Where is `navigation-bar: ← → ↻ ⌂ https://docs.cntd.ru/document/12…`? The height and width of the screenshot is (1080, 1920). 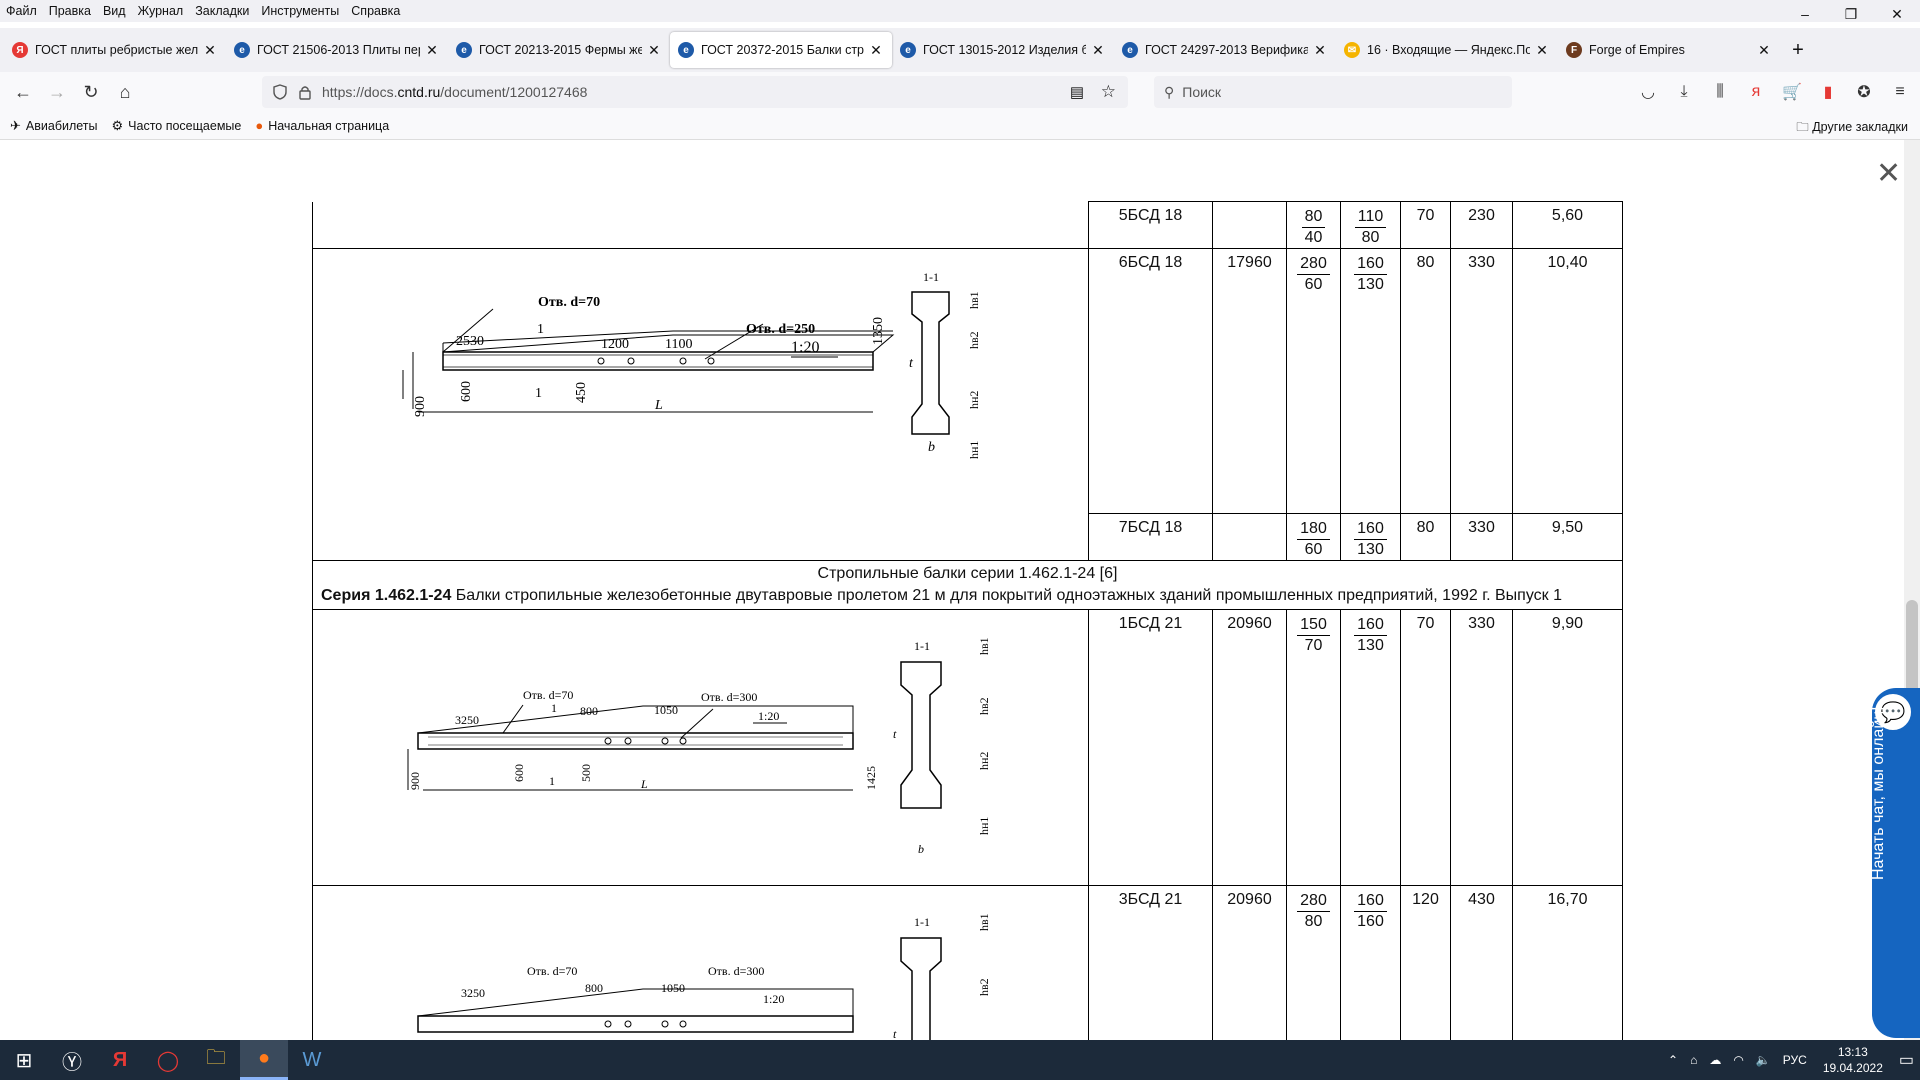 navigation-bar: ← → ↻ ⌂ https://docs.cntd.ru/document/12… is located at coordinates (960, 92).